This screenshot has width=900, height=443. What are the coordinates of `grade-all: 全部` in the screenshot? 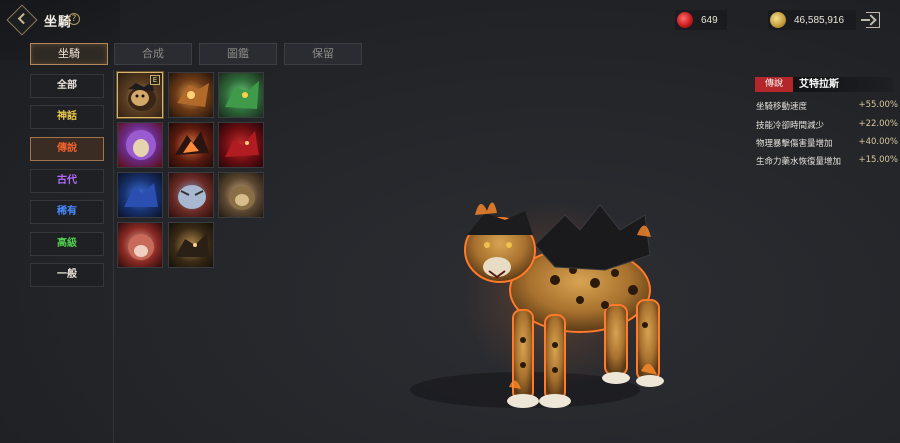 It's located at (67, 86).